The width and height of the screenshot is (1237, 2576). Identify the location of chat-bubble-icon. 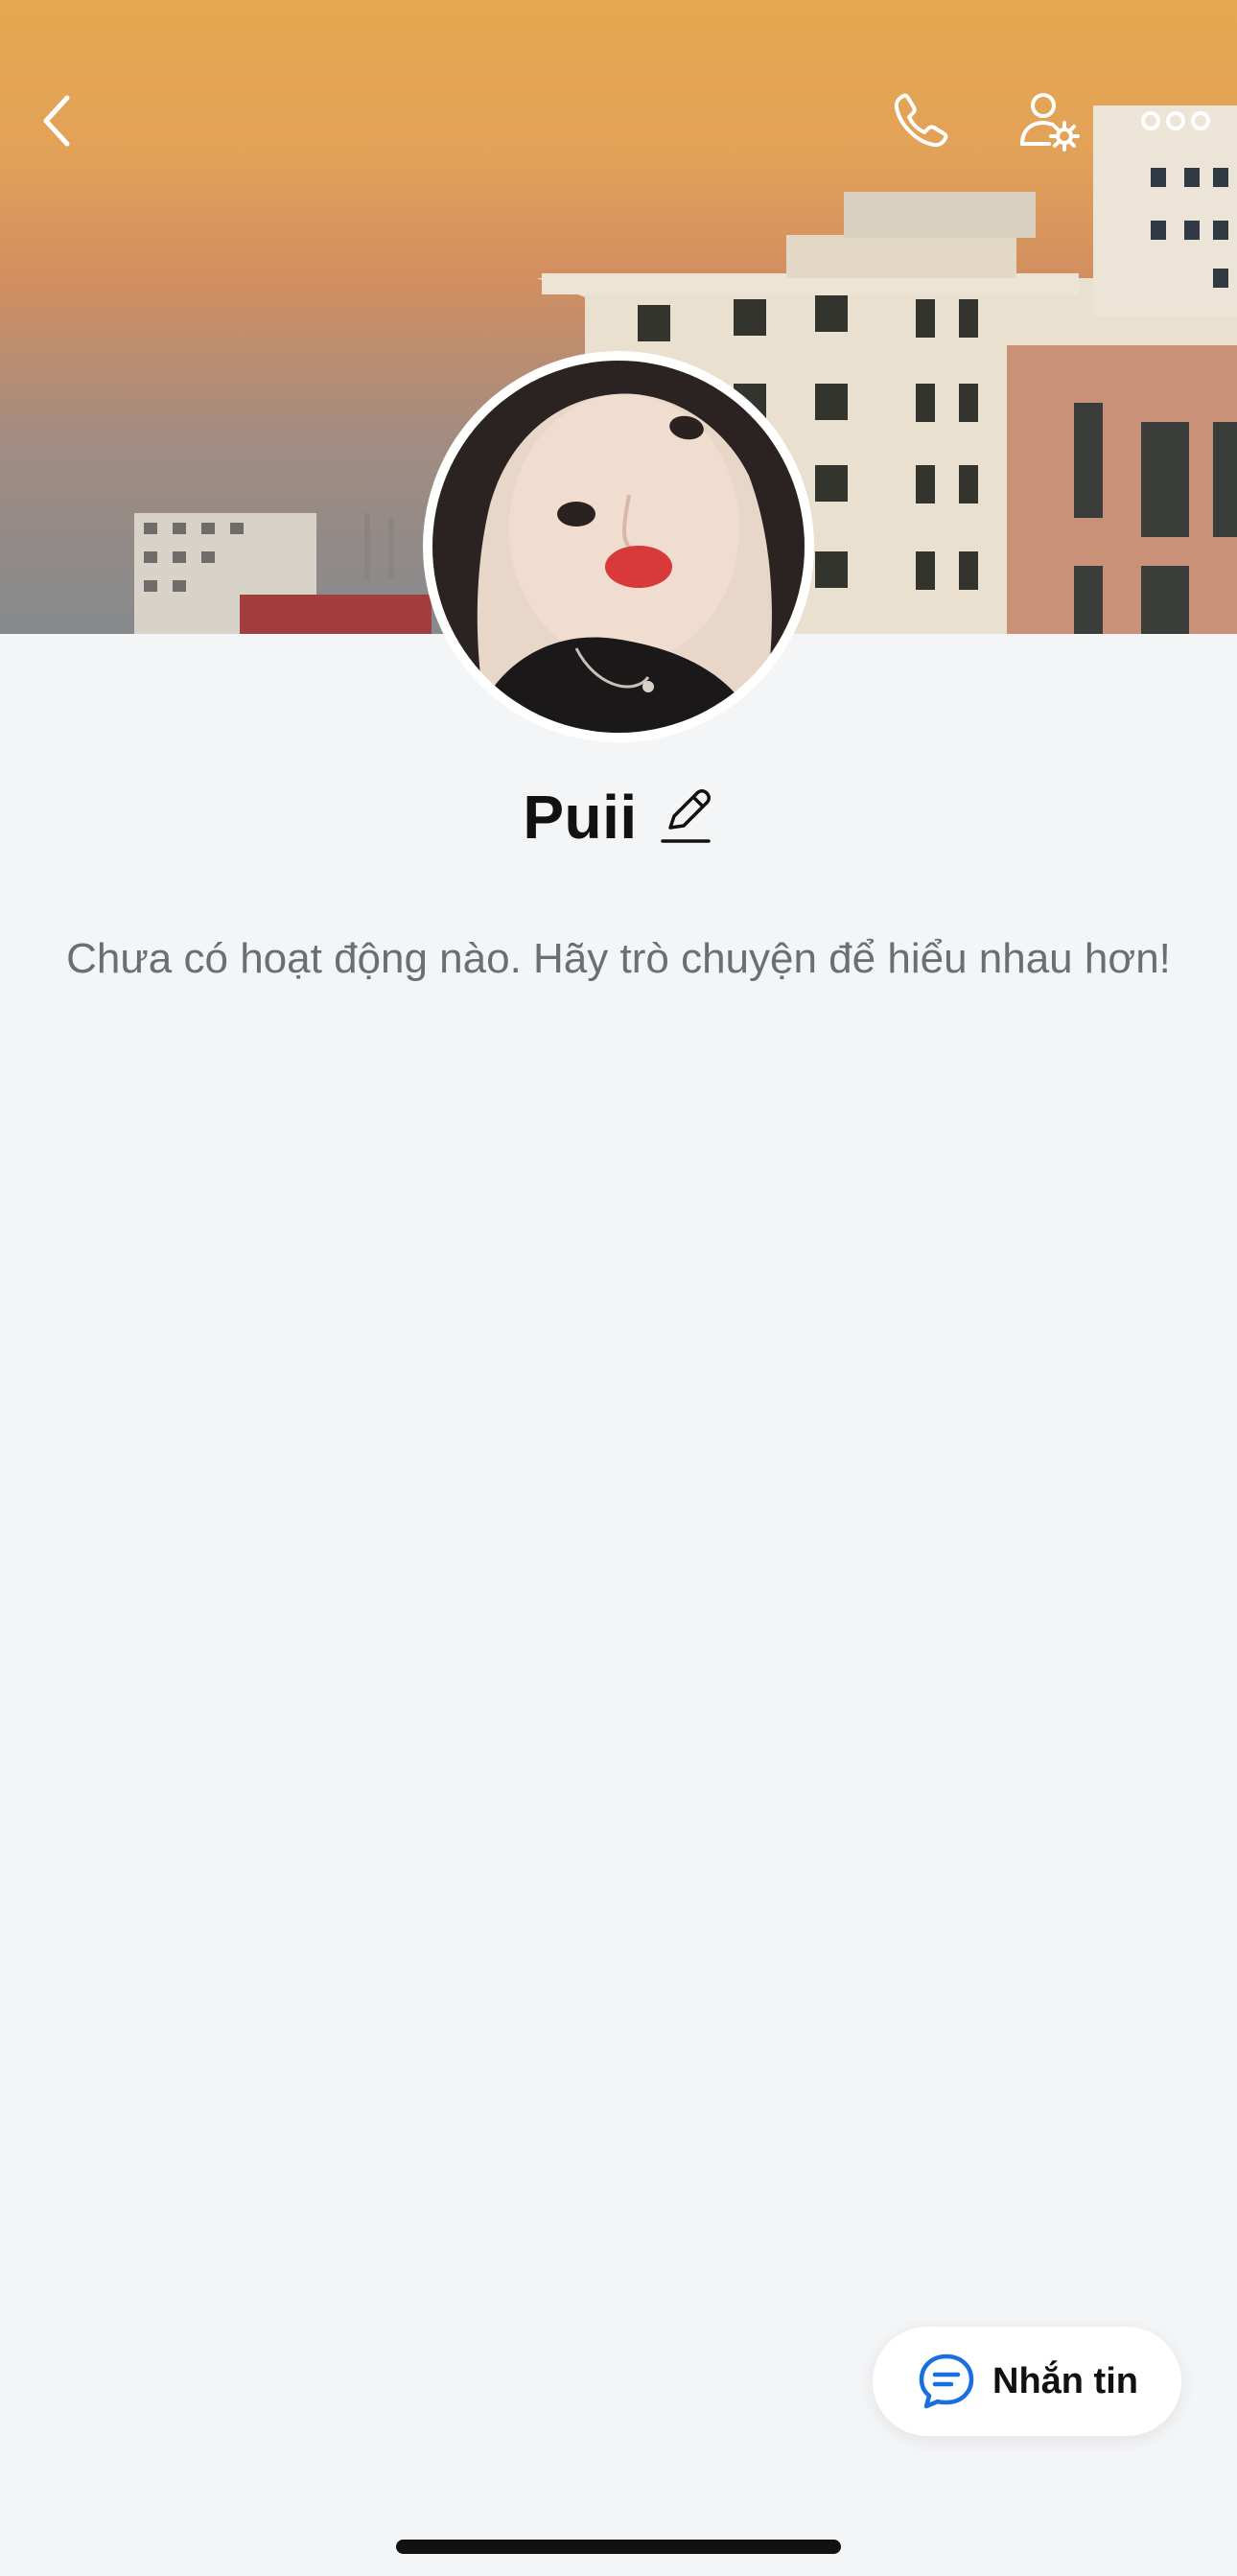
(947, 2381).